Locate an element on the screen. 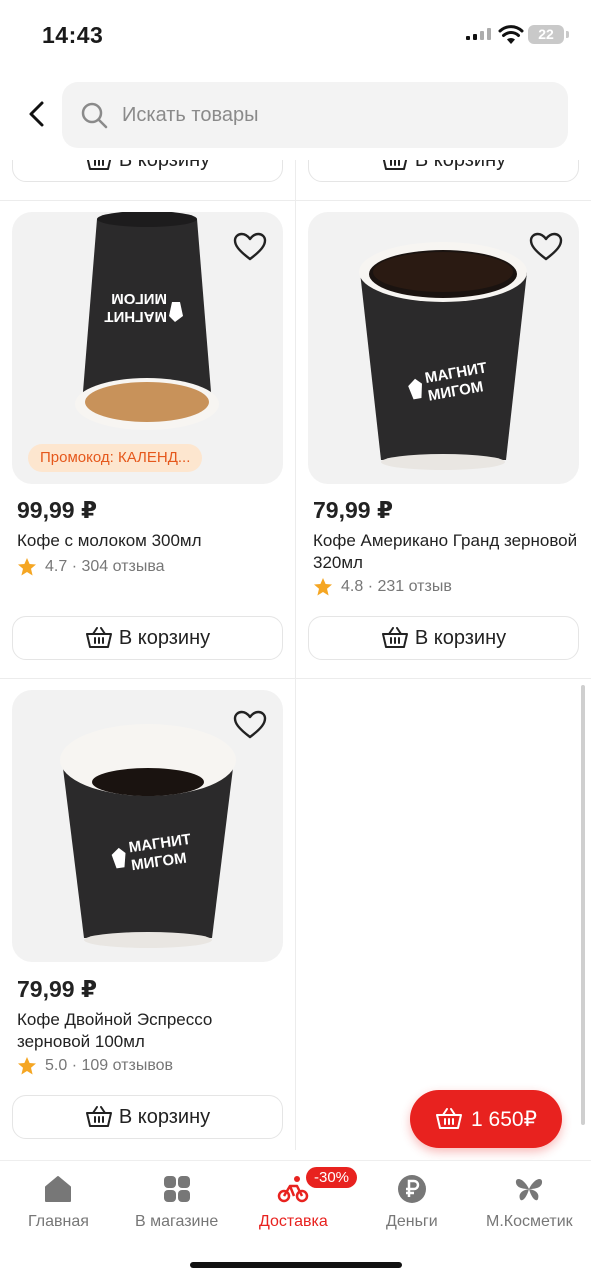 Image resolution: width=591 pixels, height=1280 pixels. nav-item-money: Деньги is located at coordinates (412, 1202).